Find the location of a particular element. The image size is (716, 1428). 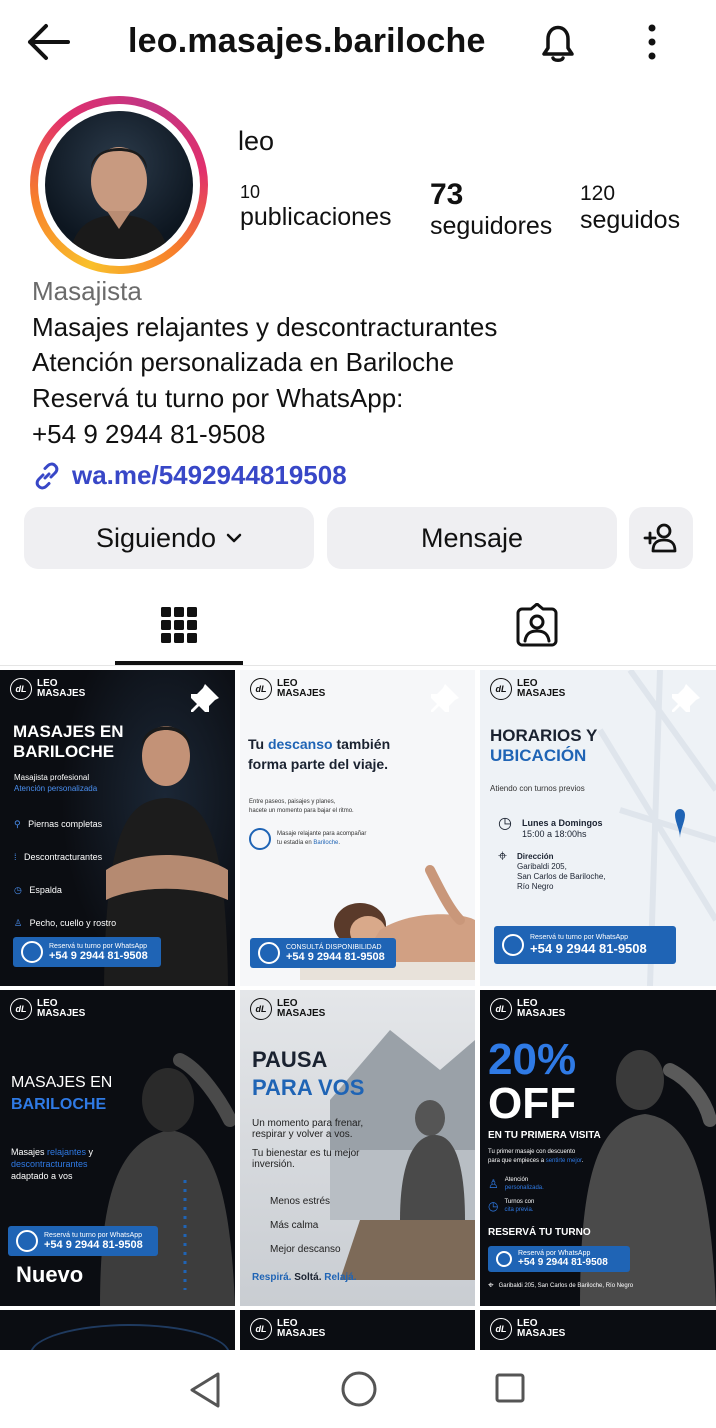

discount-percent: 20% is located at coordinates (532, 1059).